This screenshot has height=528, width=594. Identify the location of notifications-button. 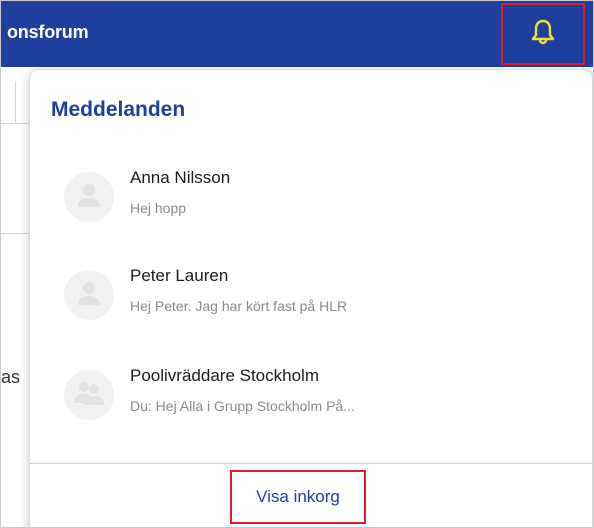
(543, 34).